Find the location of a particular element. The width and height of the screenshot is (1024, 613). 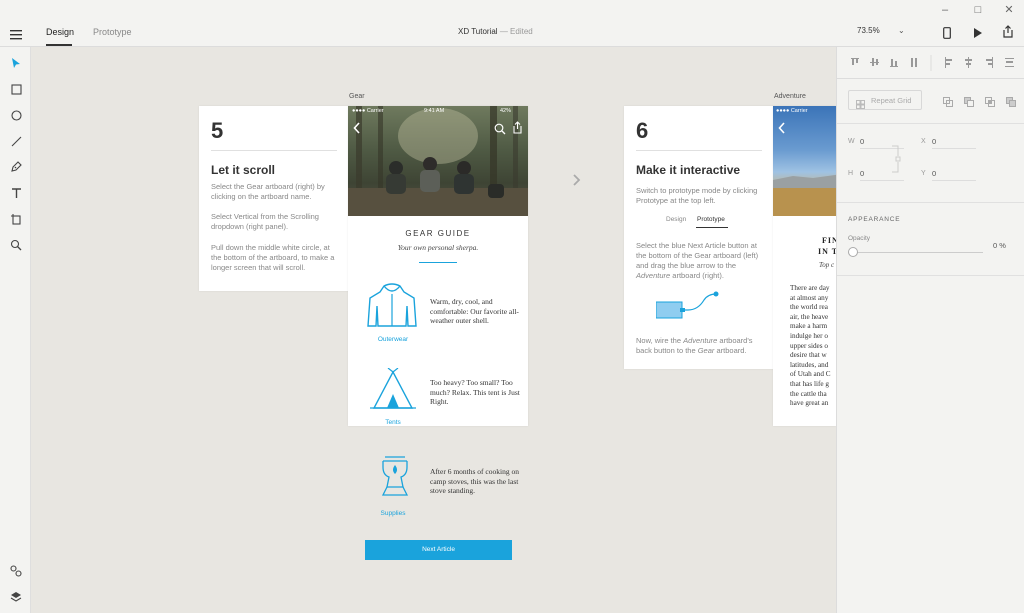

text-tool-icon is located at coordinates (16, 193).